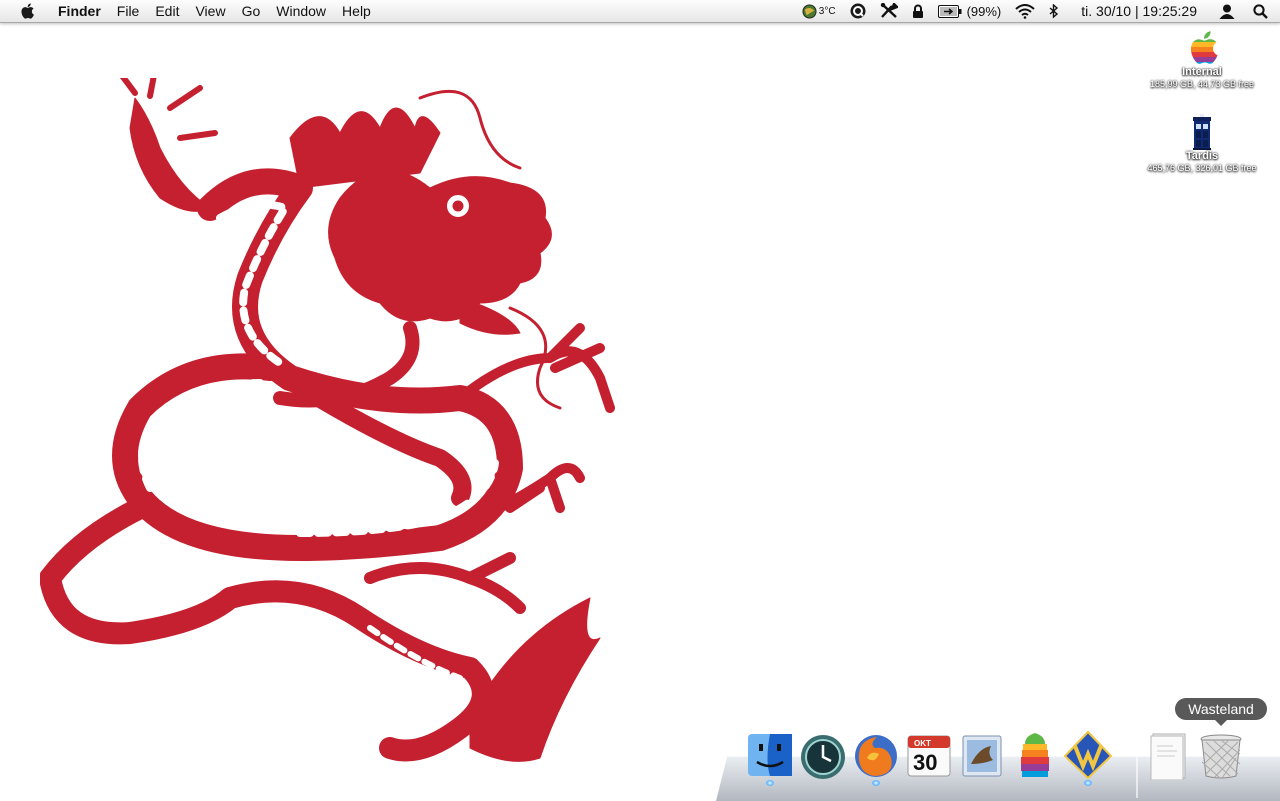  I want to click on menu-bar: Finder File Edit View Go Window Help 3°C, so click(640, 11).